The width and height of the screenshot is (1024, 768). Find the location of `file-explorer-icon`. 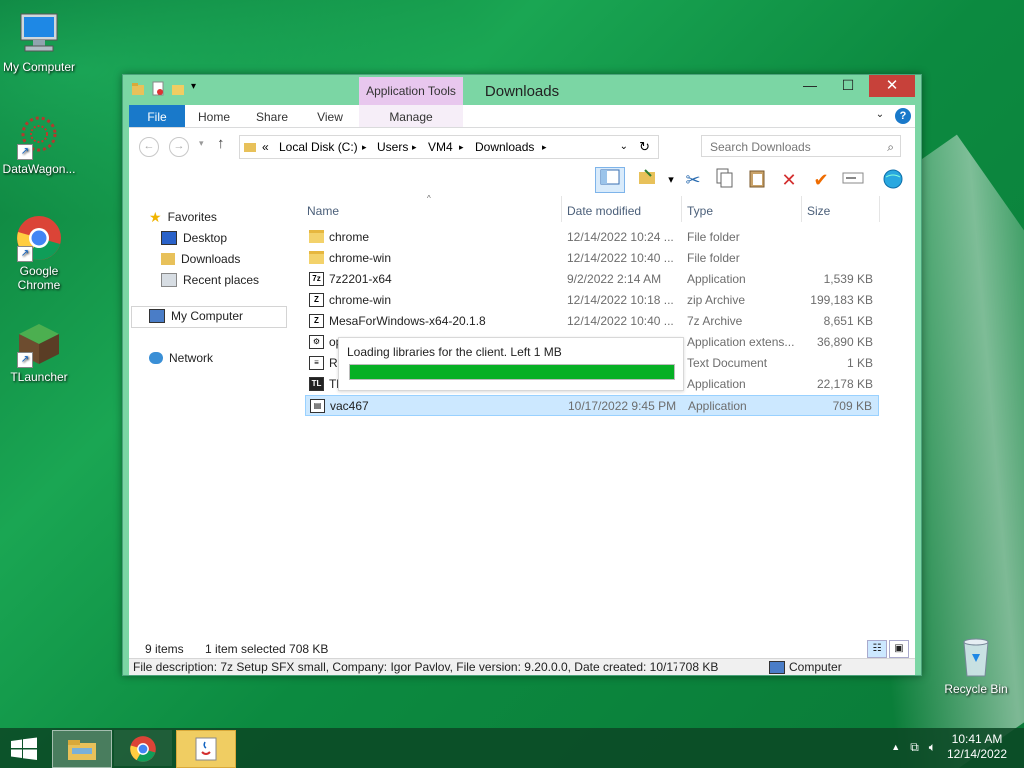

file-explorer-icon is located at coordinates (82, 750).